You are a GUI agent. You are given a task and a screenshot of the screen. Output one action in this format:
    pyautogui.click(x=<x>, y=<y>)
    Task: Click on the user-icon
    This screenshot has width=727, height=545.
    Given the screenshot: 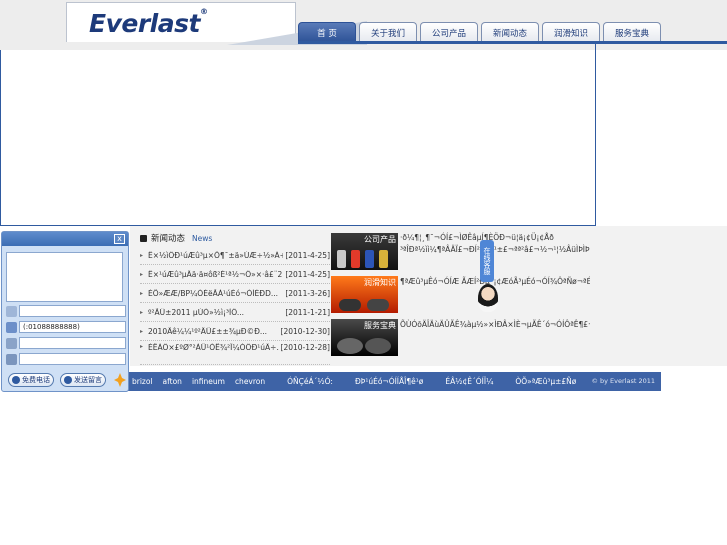 What is the action you would take?
    pyautogui.click(x=11, y=311)
    